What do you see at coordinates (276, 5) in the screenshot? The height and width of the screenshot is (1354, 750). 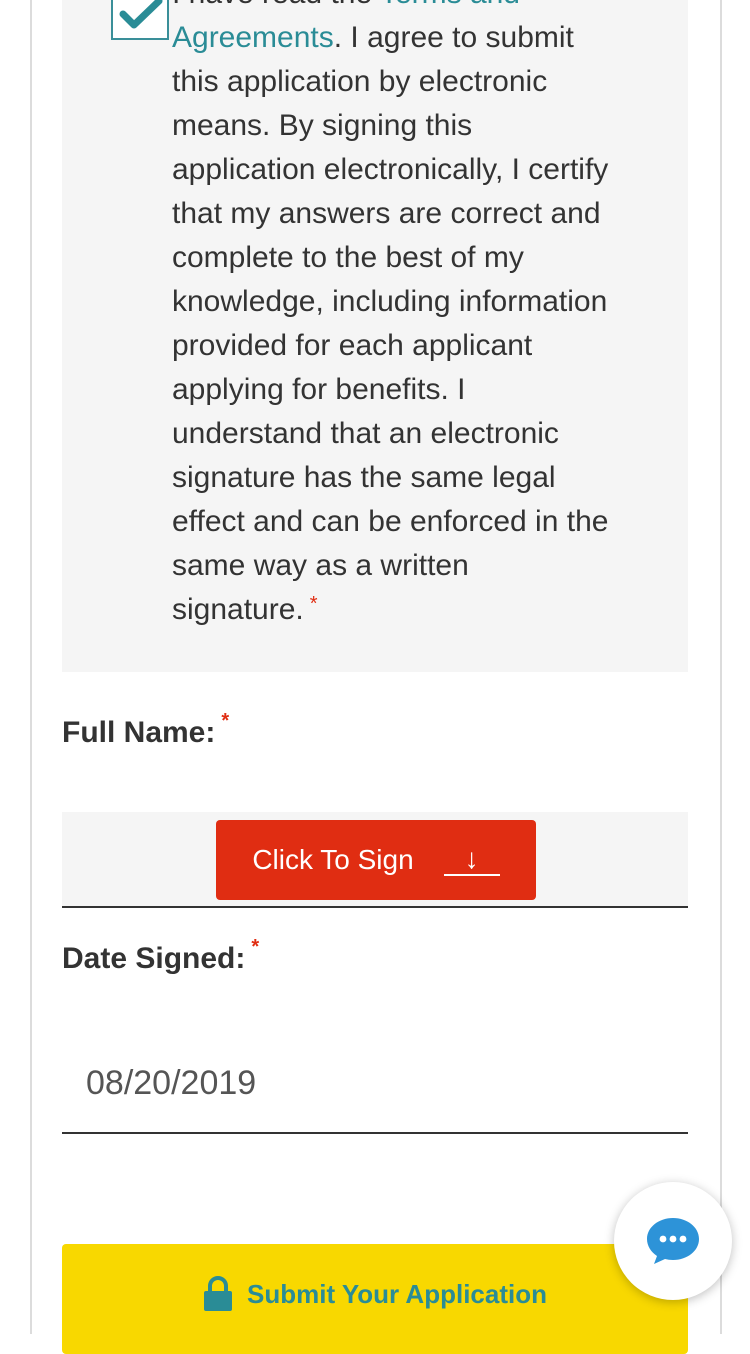 I see `consent-prefix: I have read the` at bounding box center [276, 5].